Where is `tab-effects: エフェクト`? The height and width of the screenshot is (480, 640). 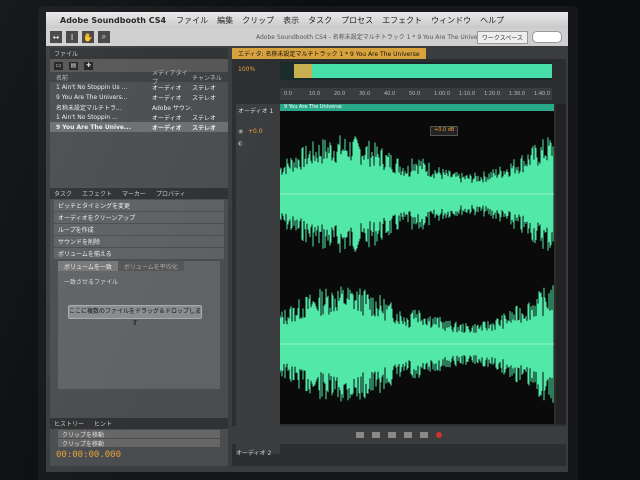 tab-effects: エフェクト is located at coordinates (97, 193).